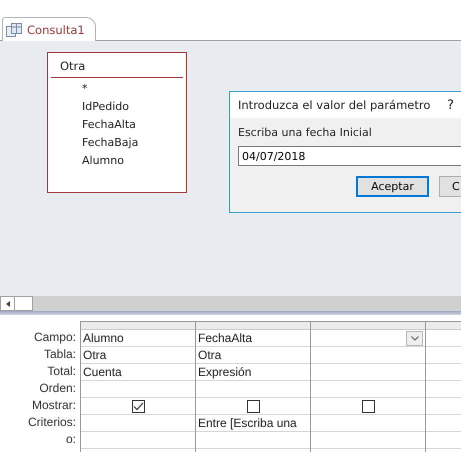 This screenshot has width=461, height=452. I want to click on grid-cell-text: FechaAlta, so click(225, 338).